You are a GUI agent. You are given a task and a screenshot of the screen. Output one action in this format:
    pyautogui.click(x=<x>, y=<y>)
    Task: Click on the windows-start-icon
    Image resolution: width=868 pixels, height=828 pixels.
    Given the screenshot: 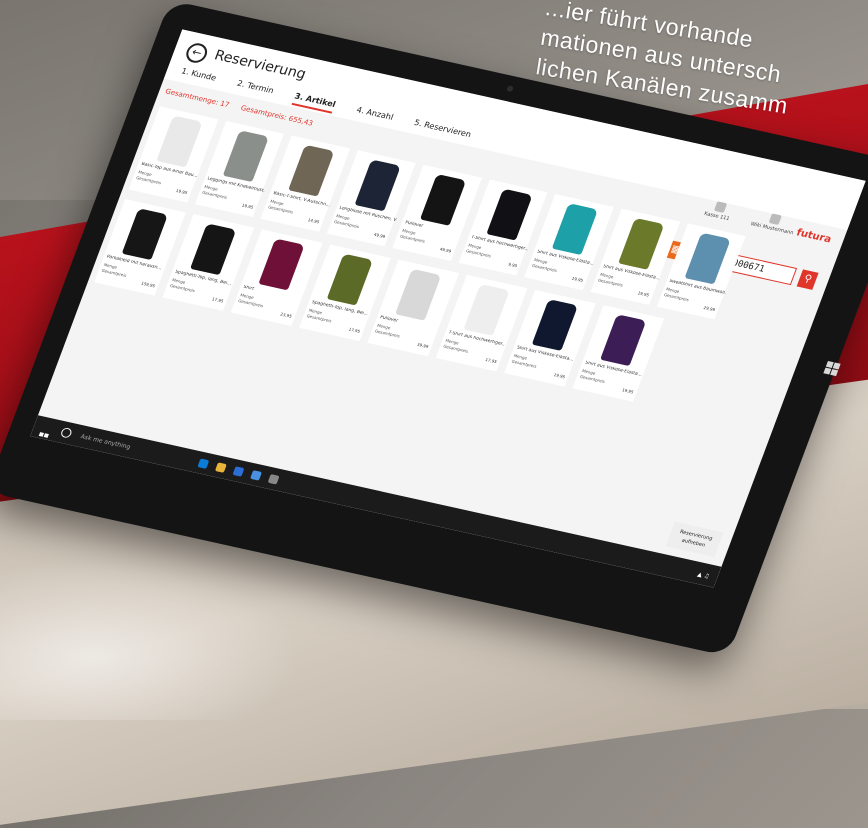 What is the action you would take?
    pyautogui.click(x=42, y=439)
    